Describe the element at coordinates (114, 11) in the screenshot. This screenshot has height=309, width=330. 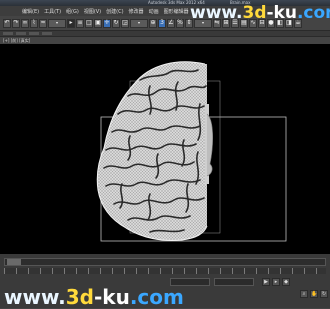
I see `menu-item-create: 创建(C)` at that location.